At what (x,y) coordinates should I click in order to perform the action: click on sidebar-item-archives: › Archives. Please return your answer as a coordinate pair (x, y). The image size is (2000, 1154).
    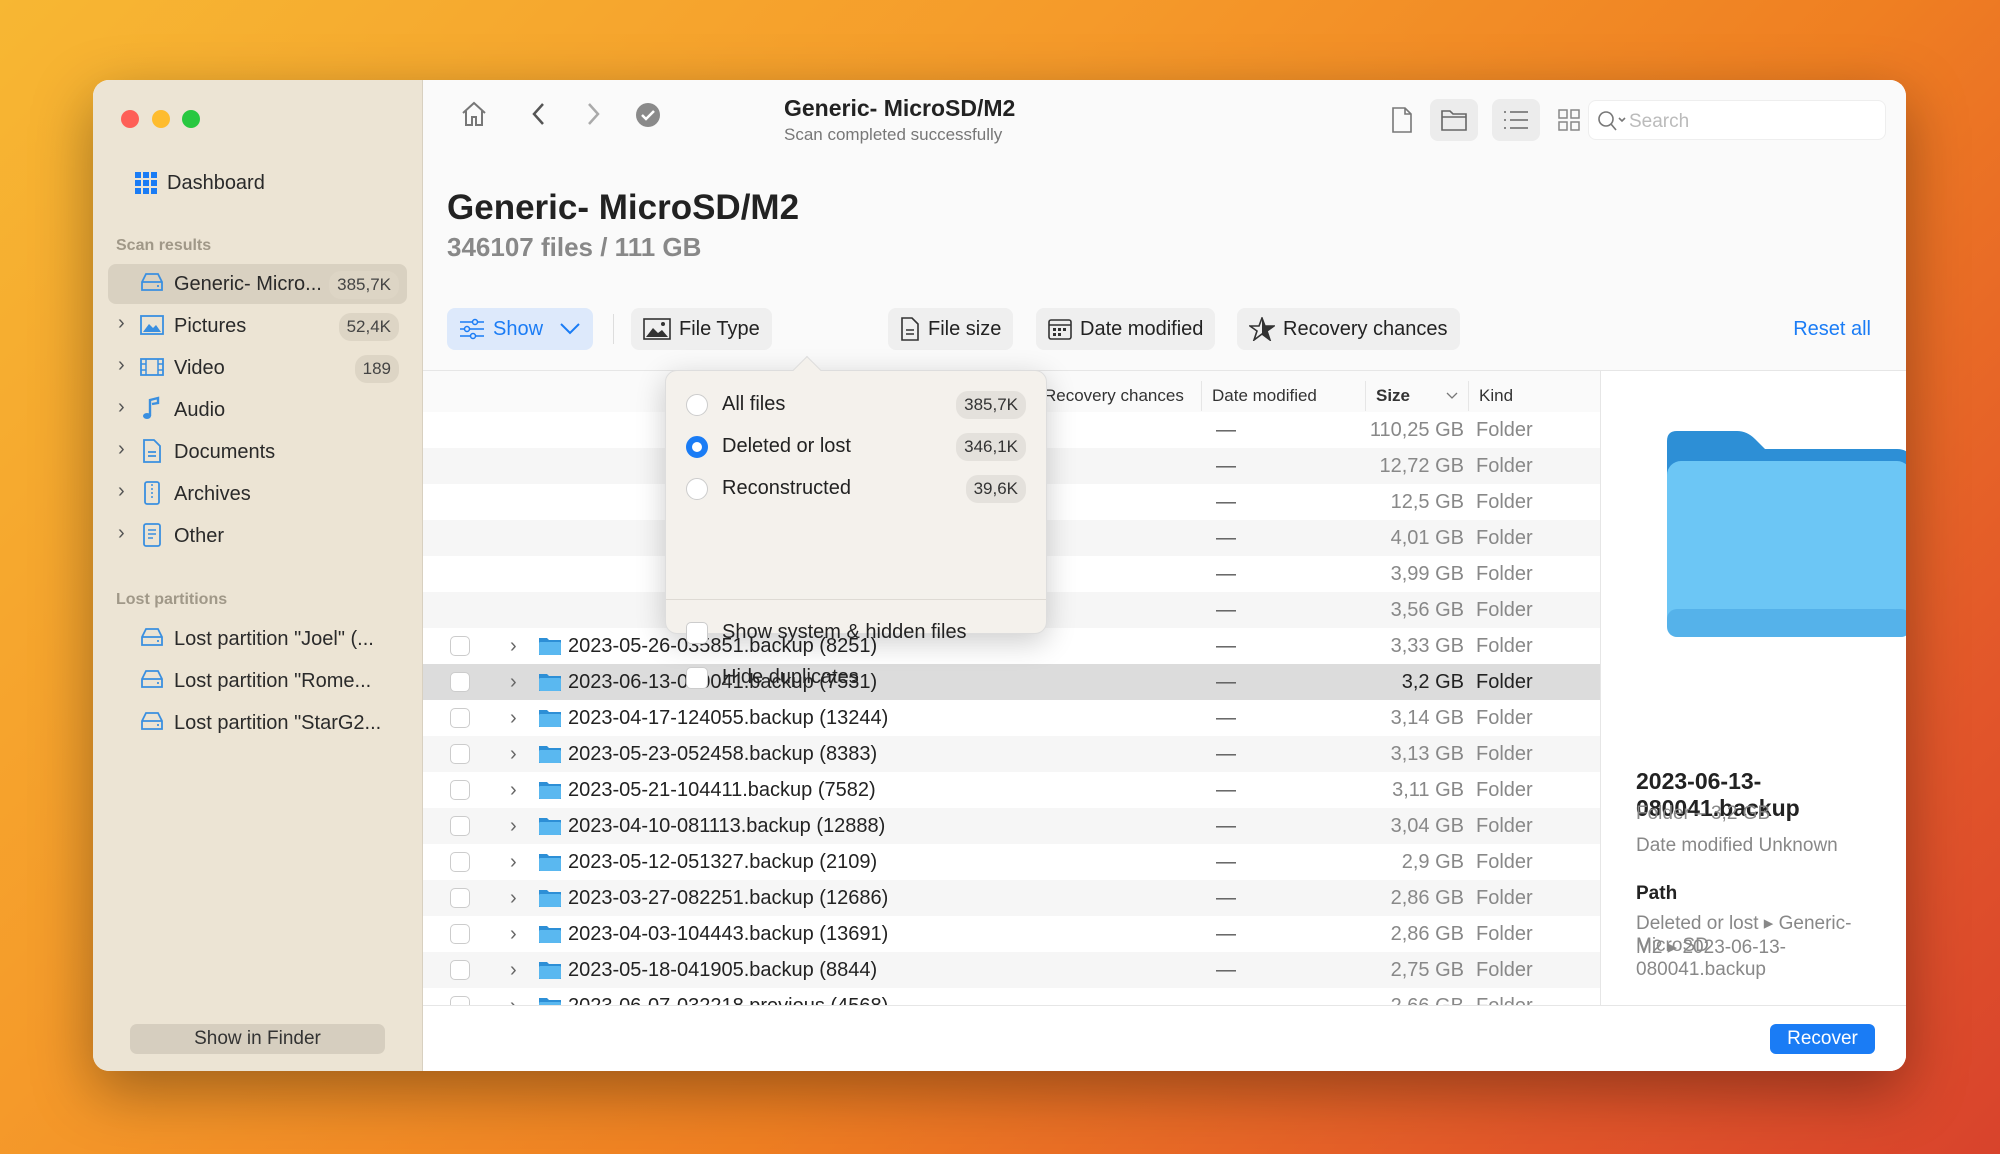
    Looking at the image, I should click on (257, 494).